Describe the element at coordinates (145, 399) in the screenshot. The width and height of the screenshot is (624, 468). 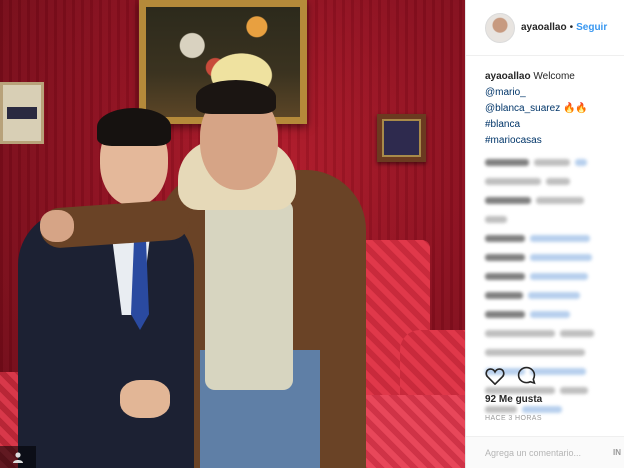
I see `suit-man-hands` at that location.